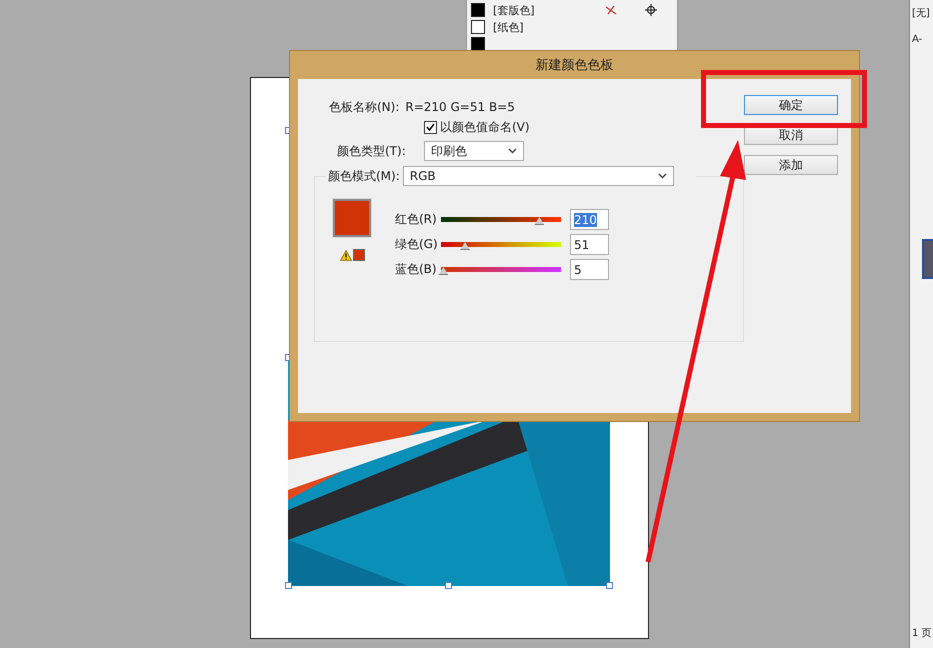 This screenshot has width=933, height=648. What do you see at coordinates (346, 255) in the screenshot?
I see `warning-icon` at bounding box center [346, 255].